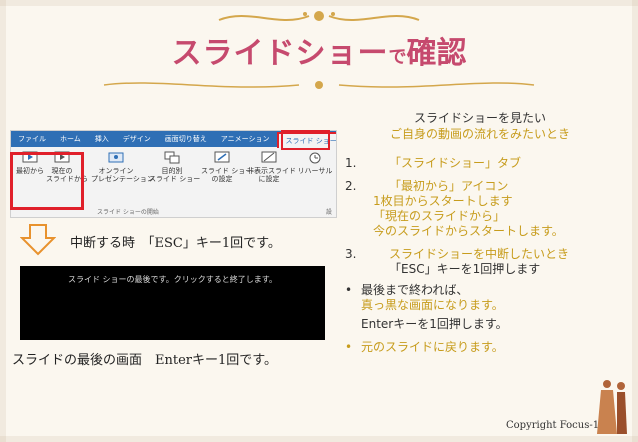  Describe the element at coordinates (186, 139) in the screenshot. I see `tab-transitions: 画面切り替え` at that location.